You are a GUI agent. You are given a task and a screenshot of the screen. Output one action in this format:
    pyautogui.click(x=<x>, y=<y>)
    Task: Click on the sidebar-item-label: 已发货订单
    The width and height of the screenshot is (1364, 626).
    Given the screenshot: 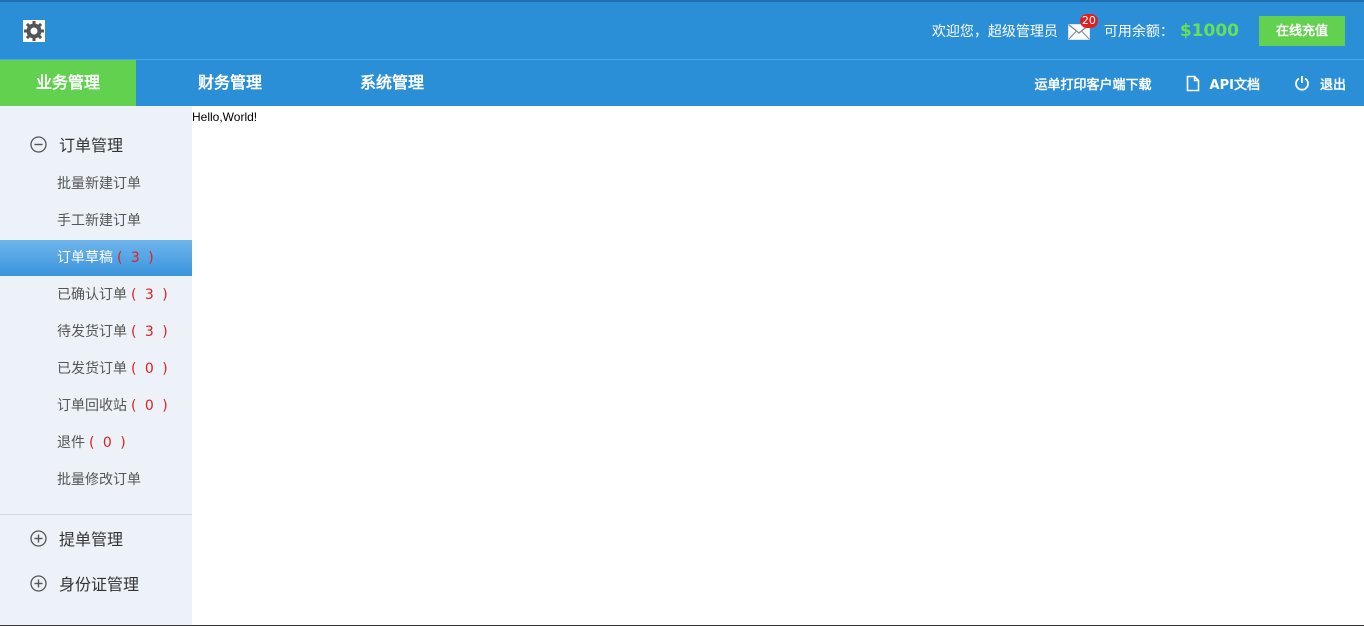 What is the action you would take?
    pyautogui.click(x=92, y=369)
    